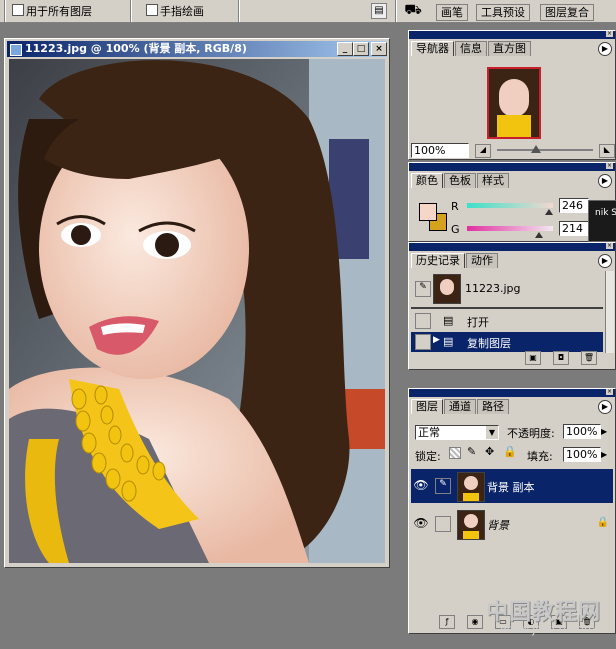 This screenshot has width=616, height=649. Describe the element at coordinates (475, 622) in the screenshot. I see `layer-mask-icon: ◉` at that location.